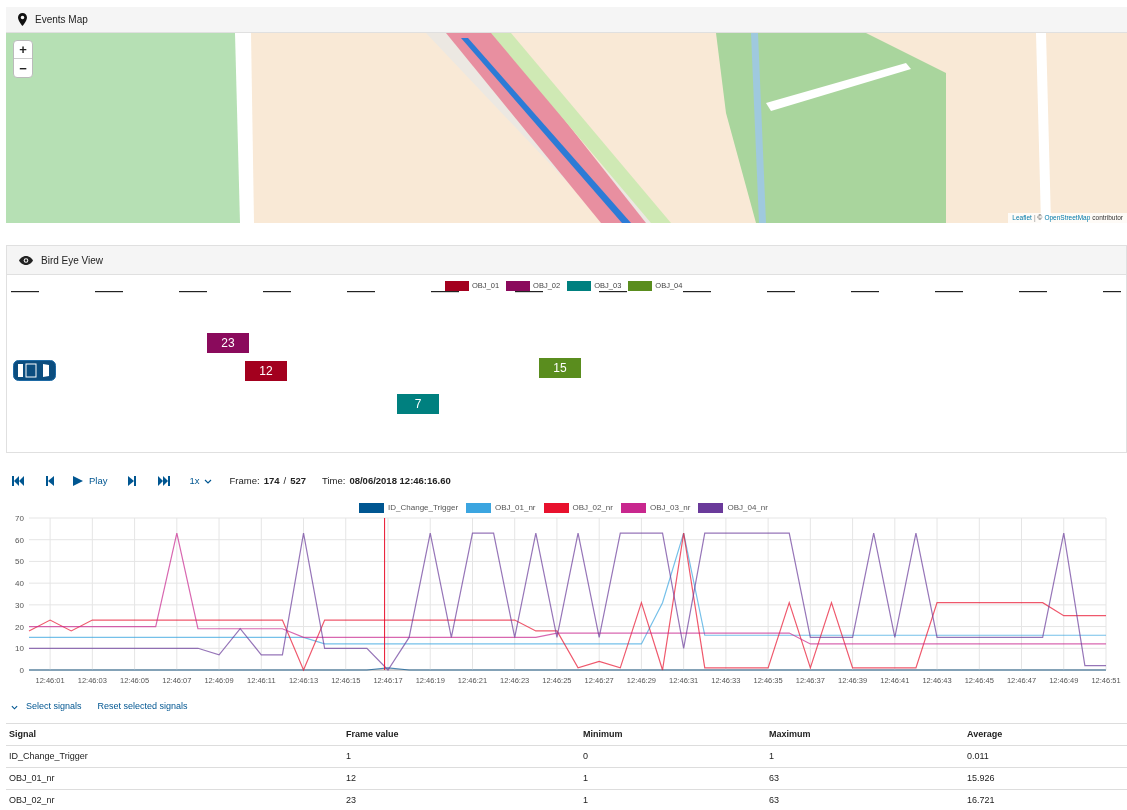 This screenshot has width=1127, height=810. Describe the element at coordinates (1047, 734) in the screenshot. I see `column-header: Average` at that location.